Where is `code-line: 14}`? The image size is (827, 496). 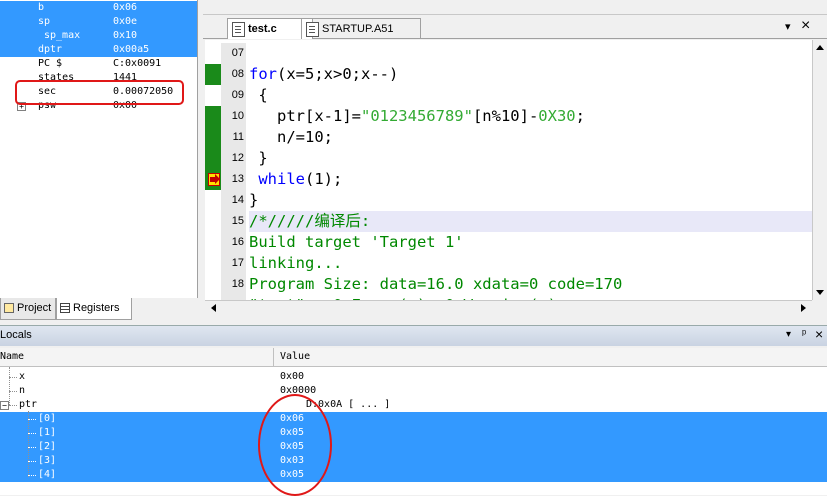
code-line: 14} is located at coordinates (508, 200).